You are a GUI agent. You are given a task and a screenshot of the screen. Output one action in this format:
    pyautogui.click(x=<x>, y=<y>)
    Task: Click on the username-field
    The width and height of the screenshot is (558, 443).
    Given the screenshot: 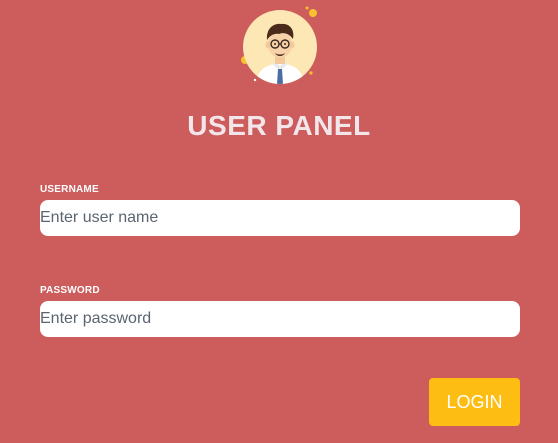 What is the action you would take?
    pyautogui.click(x=280, y=218)
    